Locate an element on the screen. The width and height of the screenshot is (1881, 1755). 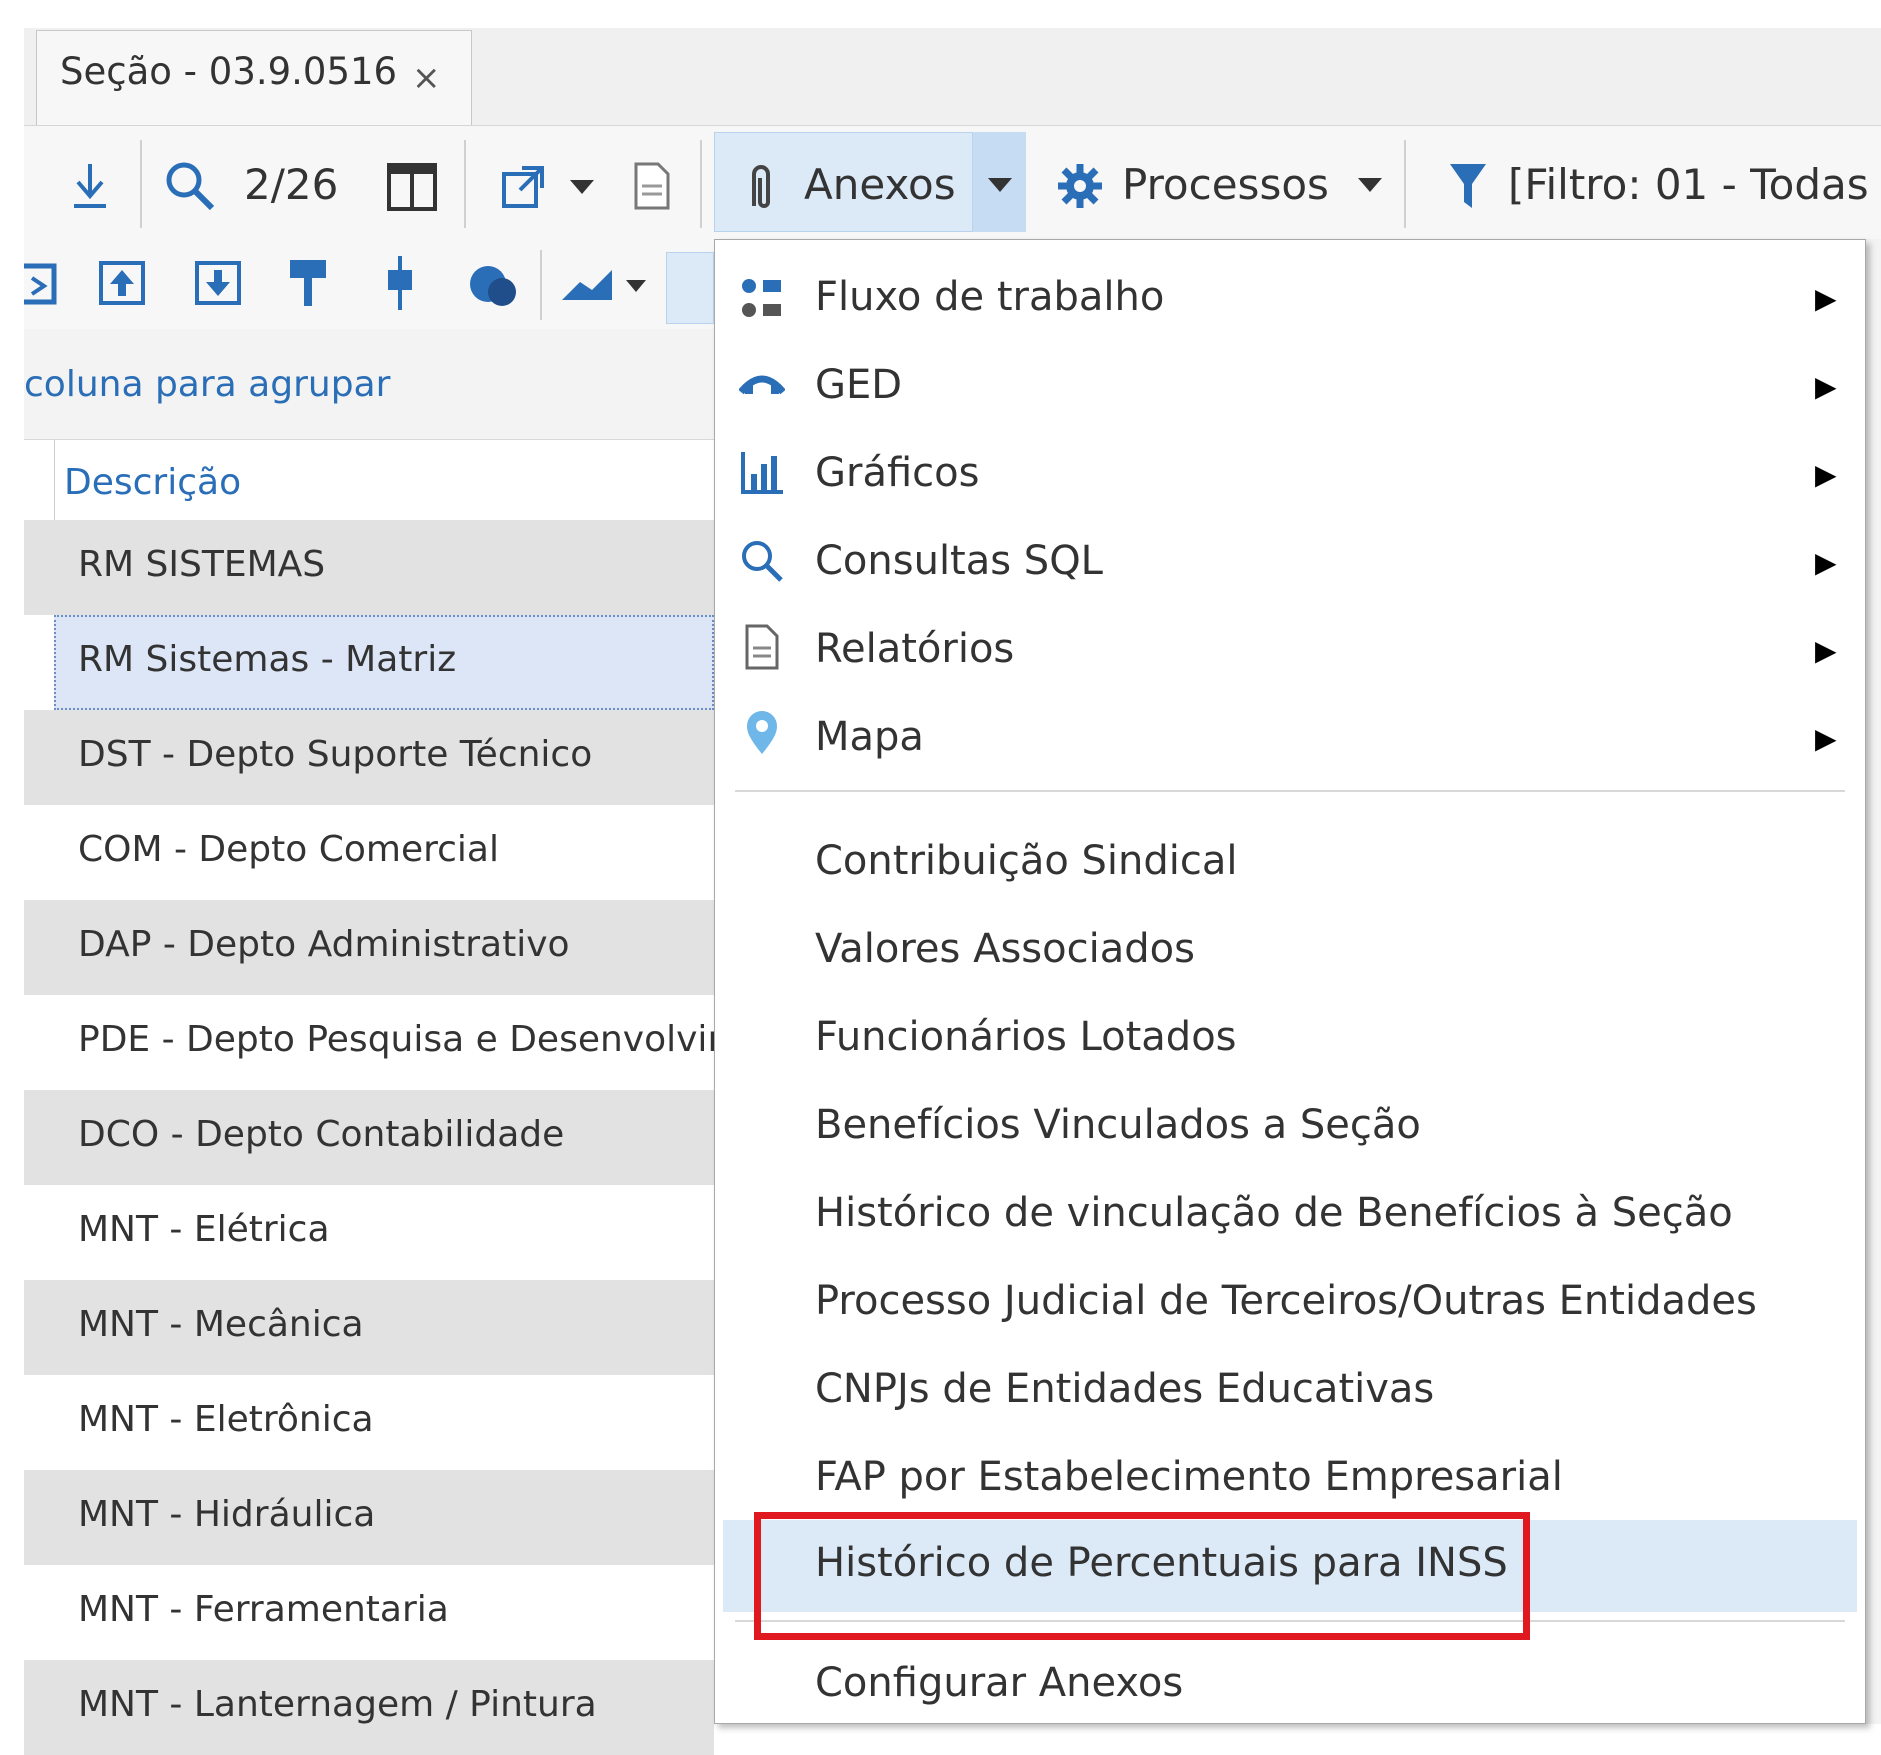
format-painter-icon is located at coordinates (308, 283).